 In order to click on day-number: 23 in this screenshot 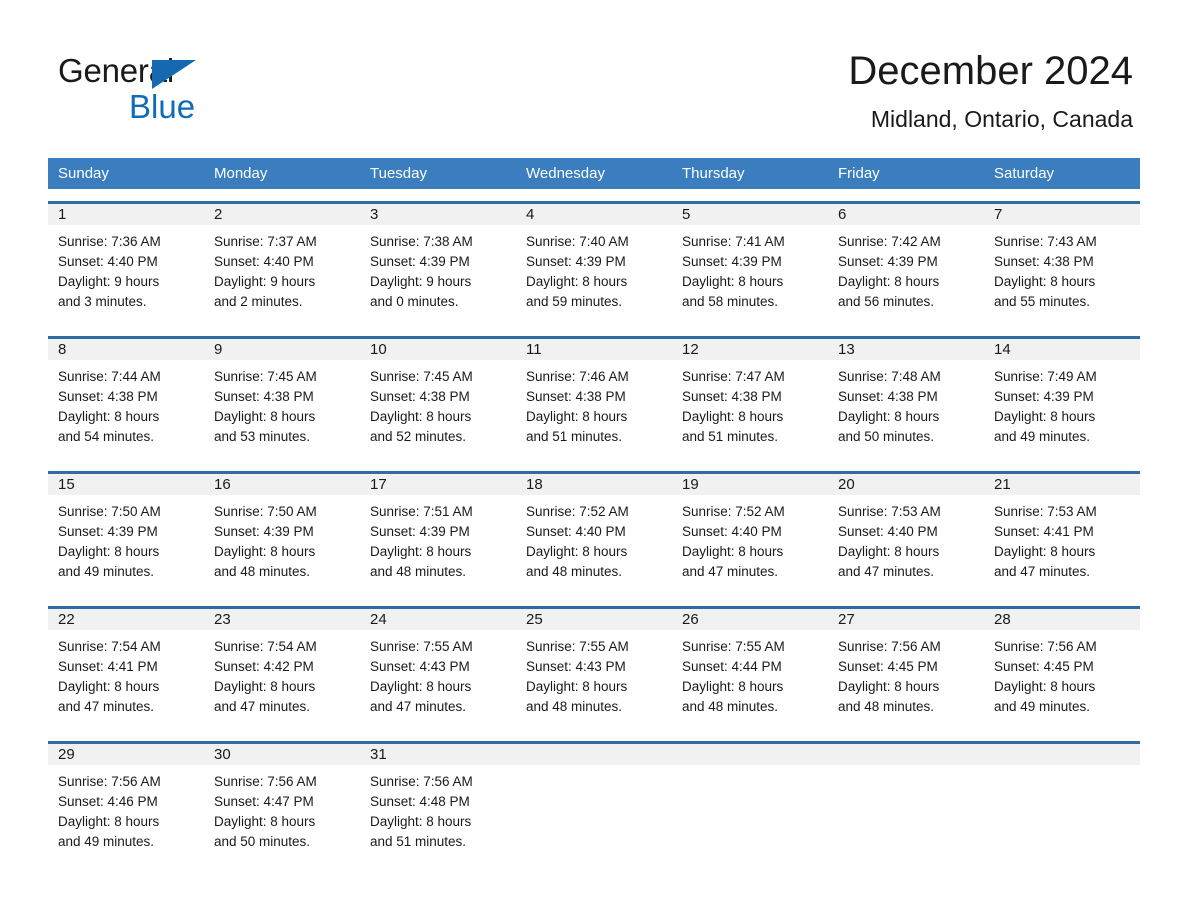, I will do `click(282, 619)`.